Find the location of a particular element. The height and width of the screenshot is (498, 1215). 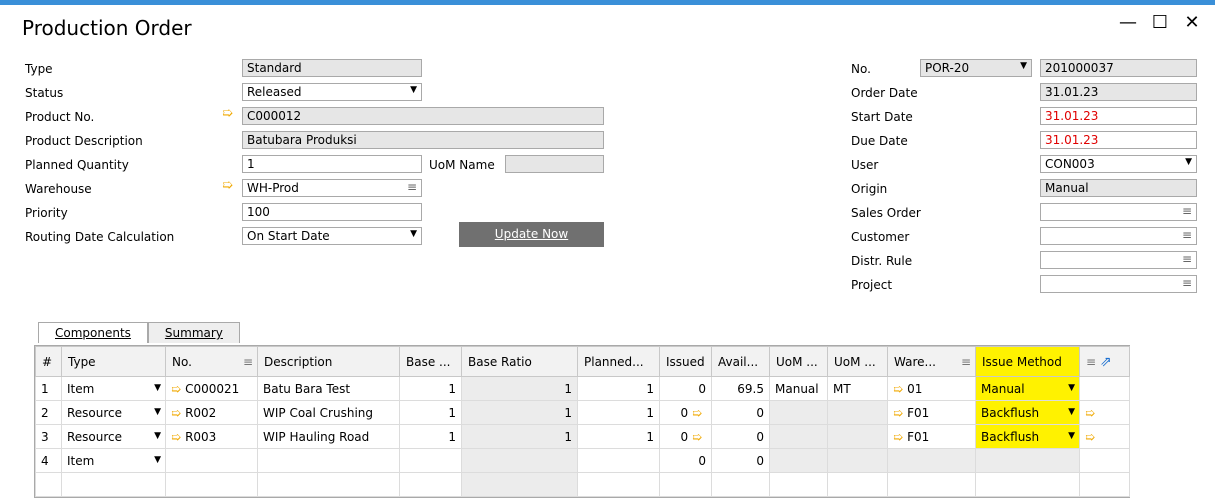

table-row-empty is located at coordinates (582, 484).